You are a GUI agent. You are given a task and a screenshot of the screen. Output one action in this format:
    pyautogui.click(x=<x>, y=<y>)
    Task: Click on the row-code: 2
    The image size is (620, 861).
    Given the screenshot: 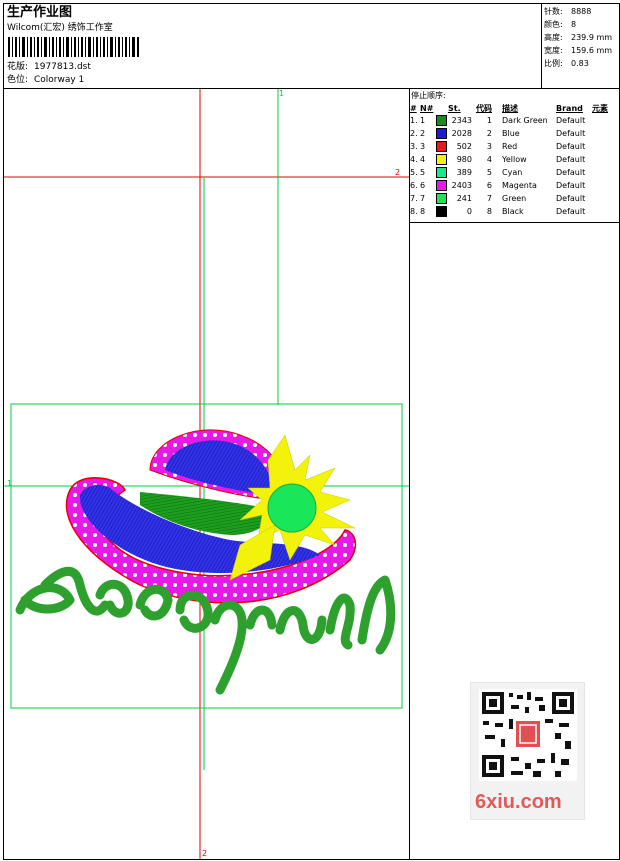 What is the action you would take?
    pyautogui.click(x=489, y=133)
    